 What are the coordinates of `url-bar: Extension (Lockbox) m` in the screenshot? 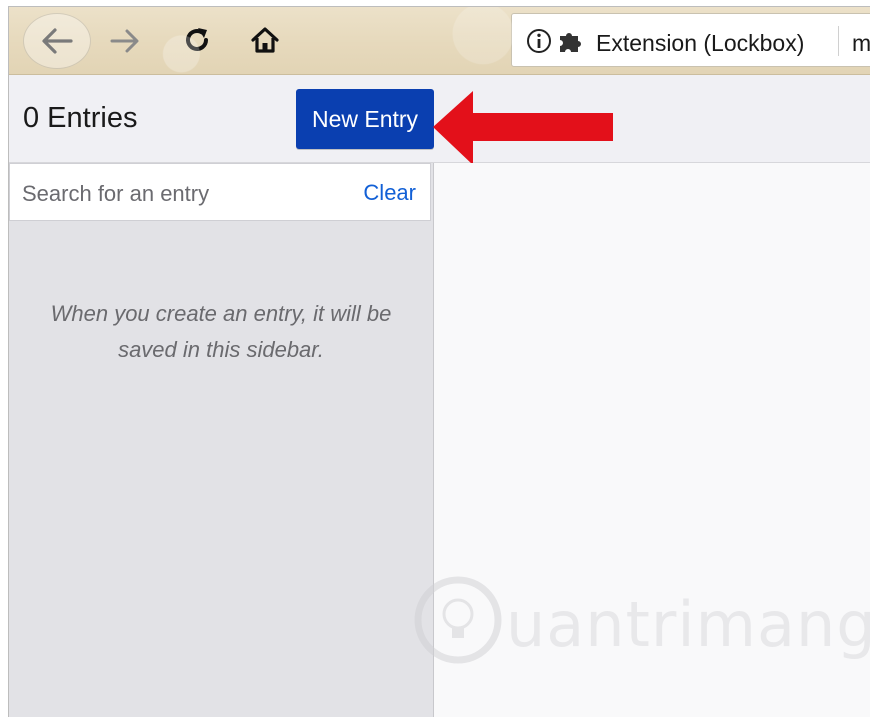 It's located at (690, 40).